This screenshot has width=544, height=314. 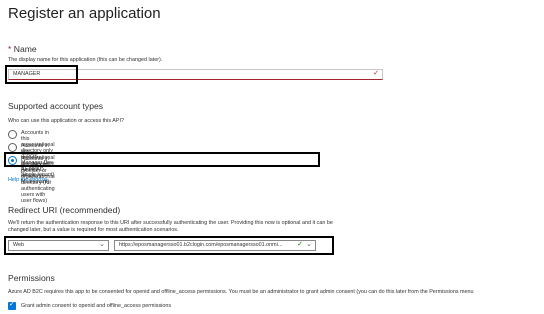 What do you see at coordinates (41, 74) in the screenshot?
I see `highlight-box-name` at bounding box center [41, 74].